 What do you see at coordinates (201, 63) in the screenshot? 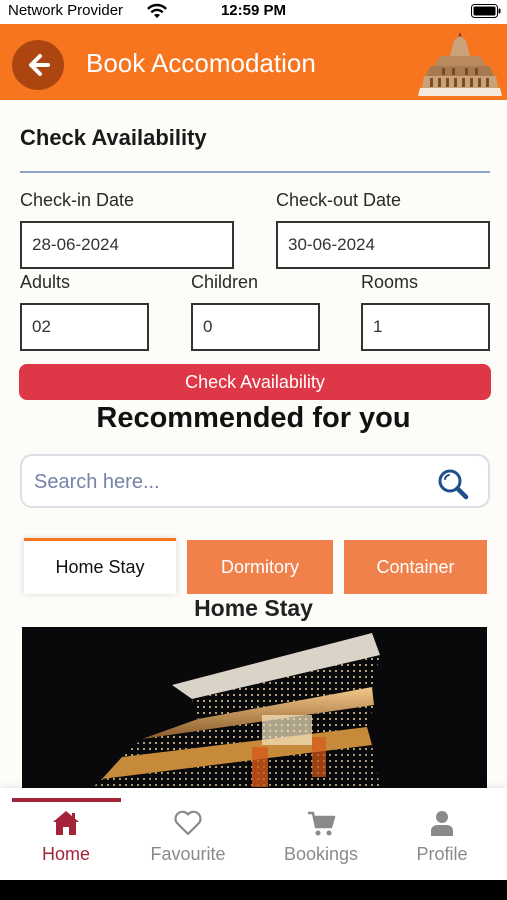
I see `page-title: Book Accomodation` at bounding box center [201, 63].